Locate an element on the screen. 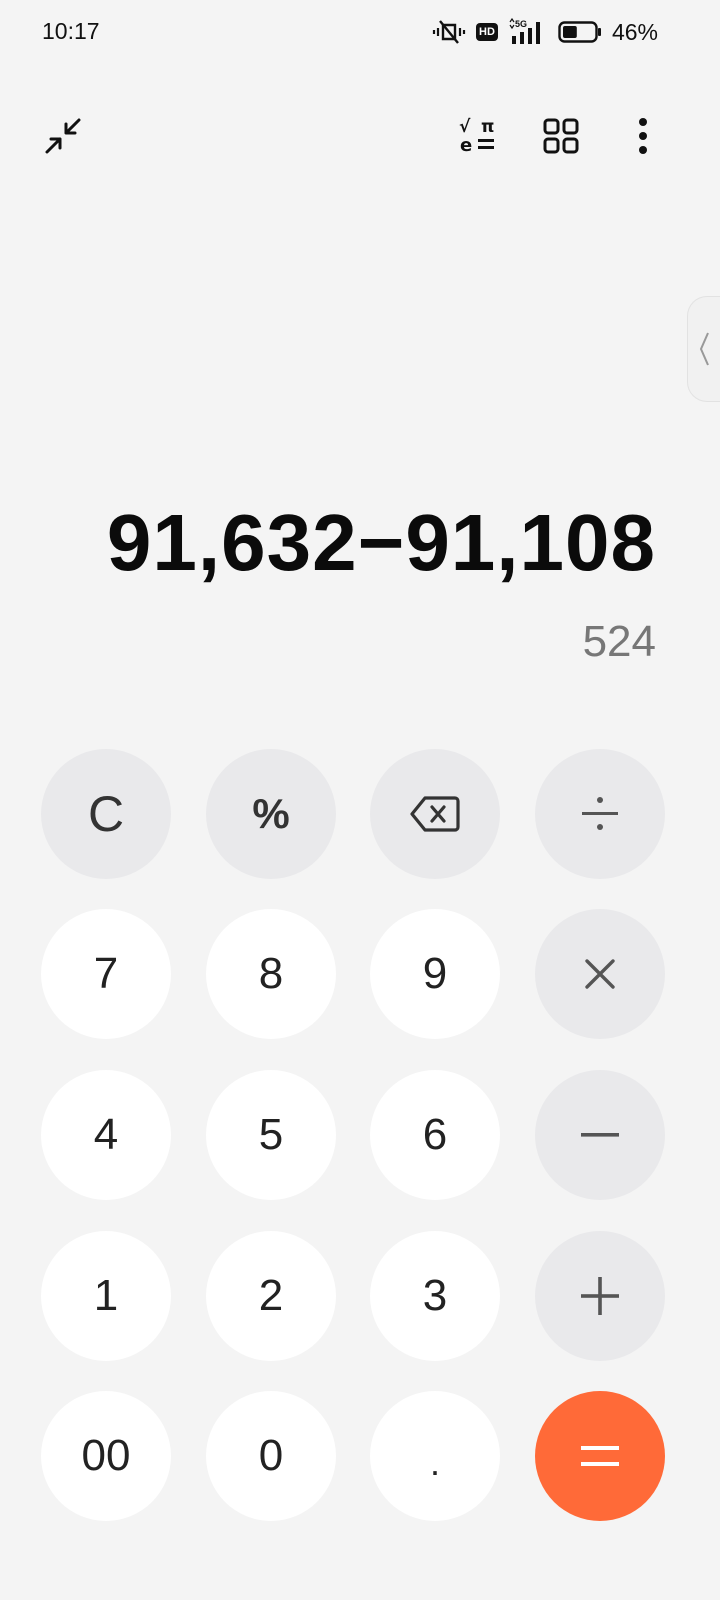  more-vertical-icon is located at coordinates (643, 136).